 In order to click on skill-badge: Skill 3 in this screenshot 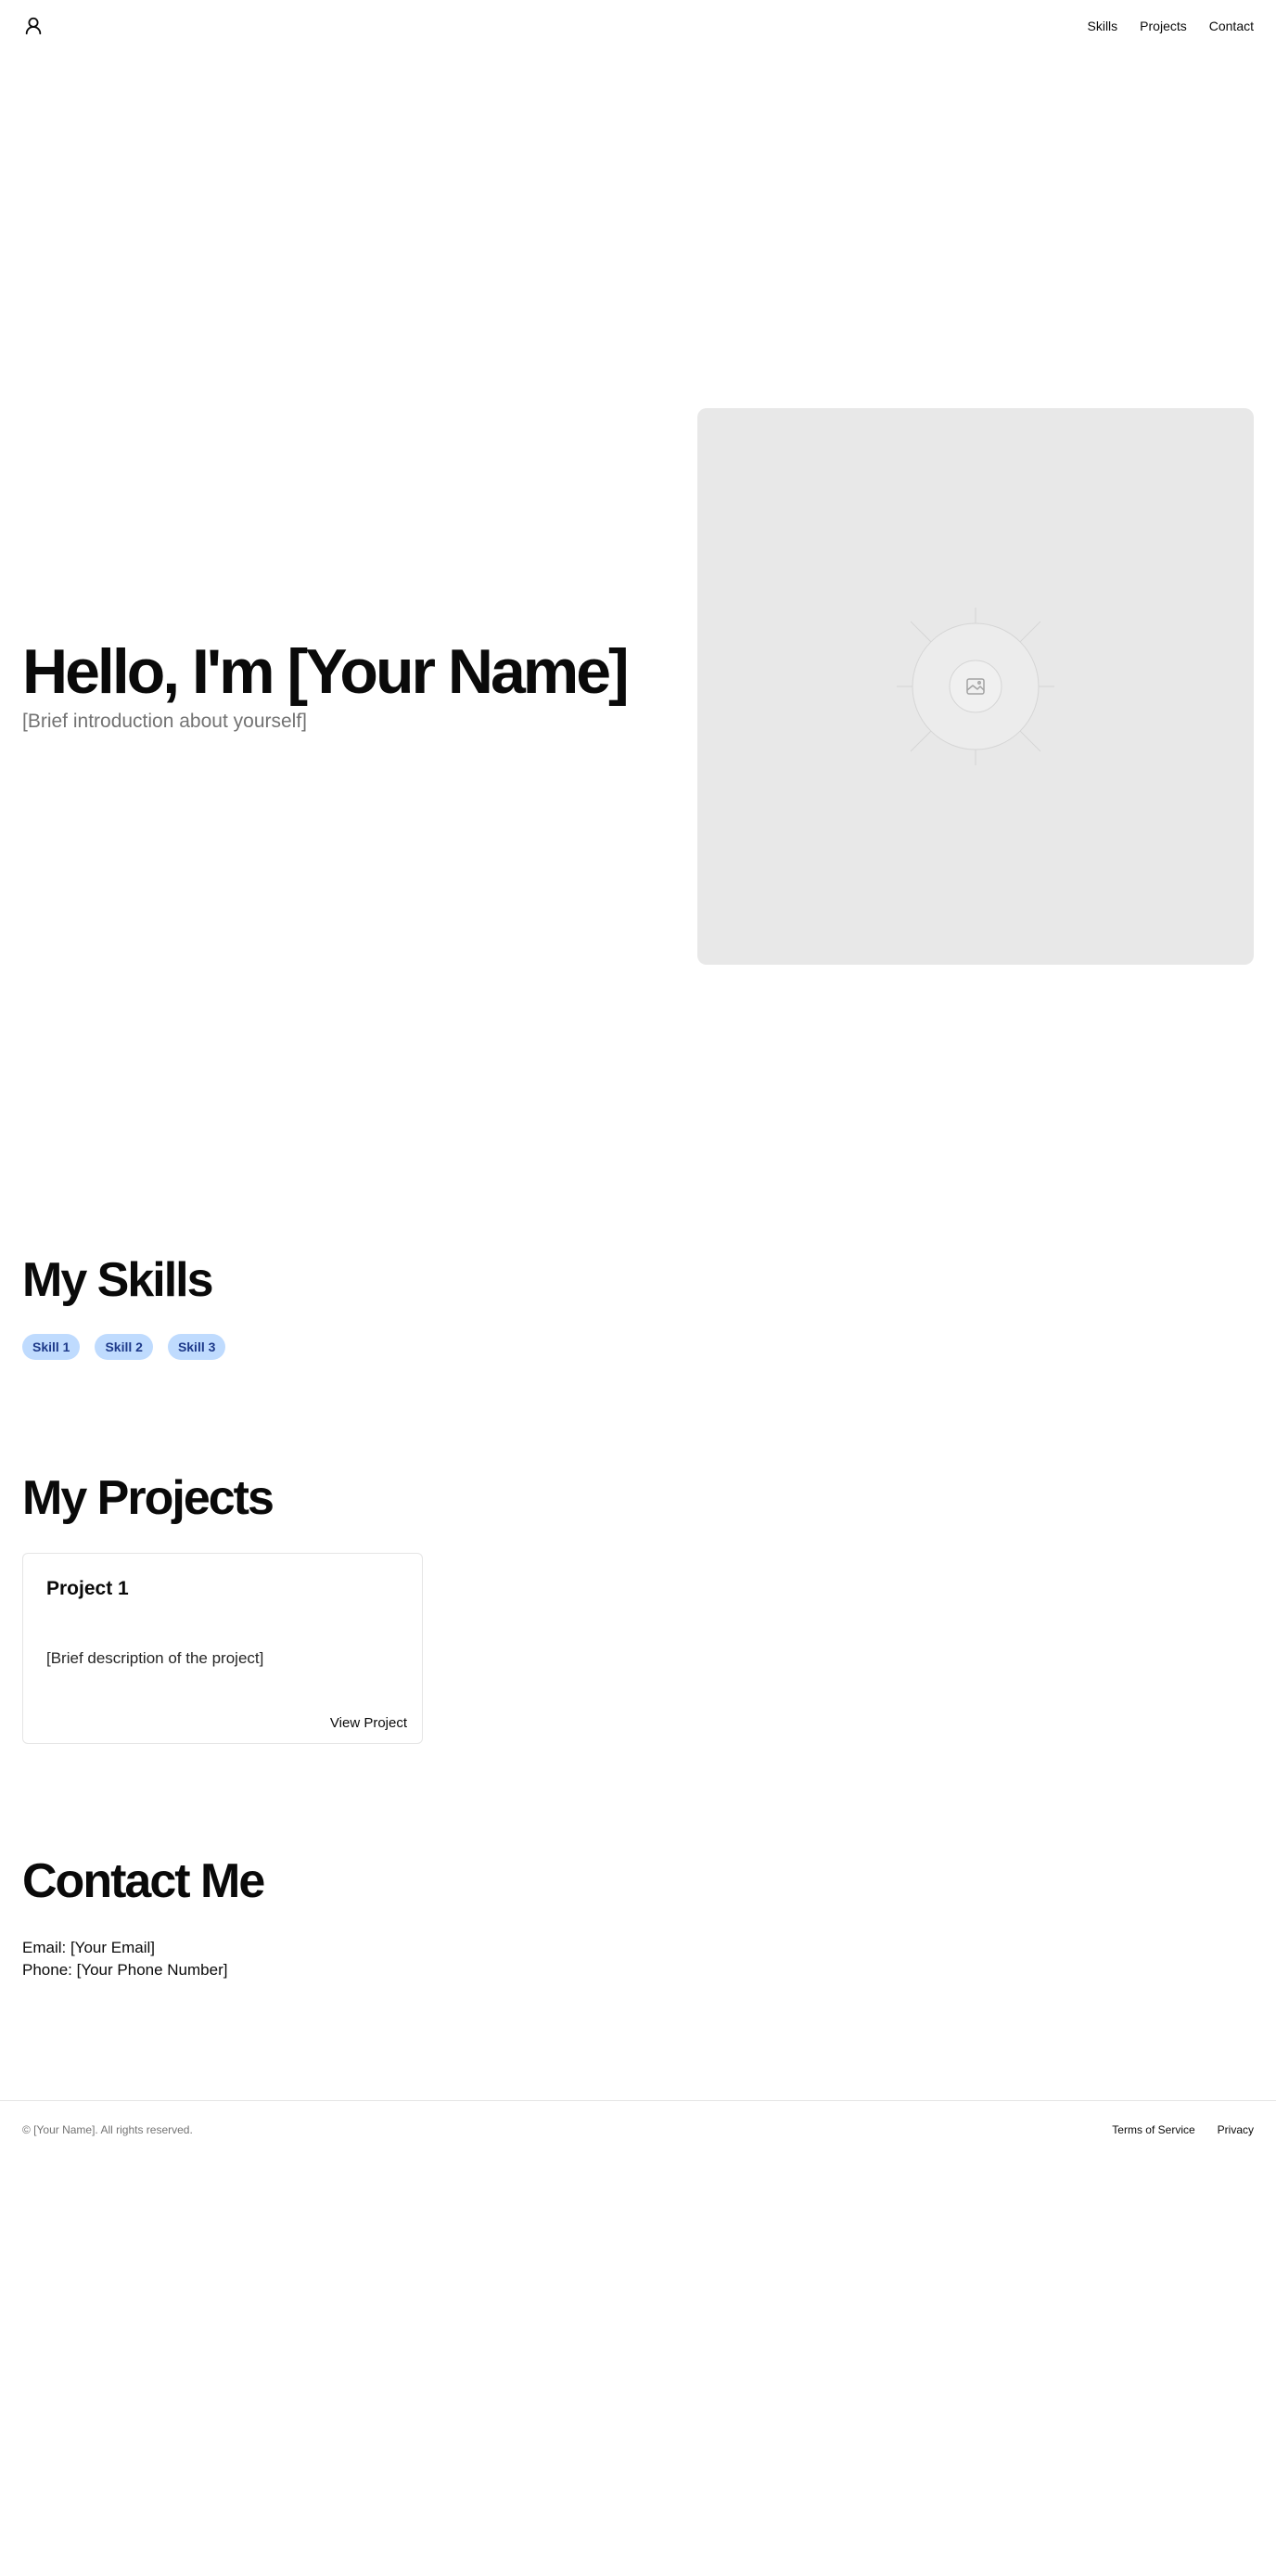, I will do `click(196, 1347)`.